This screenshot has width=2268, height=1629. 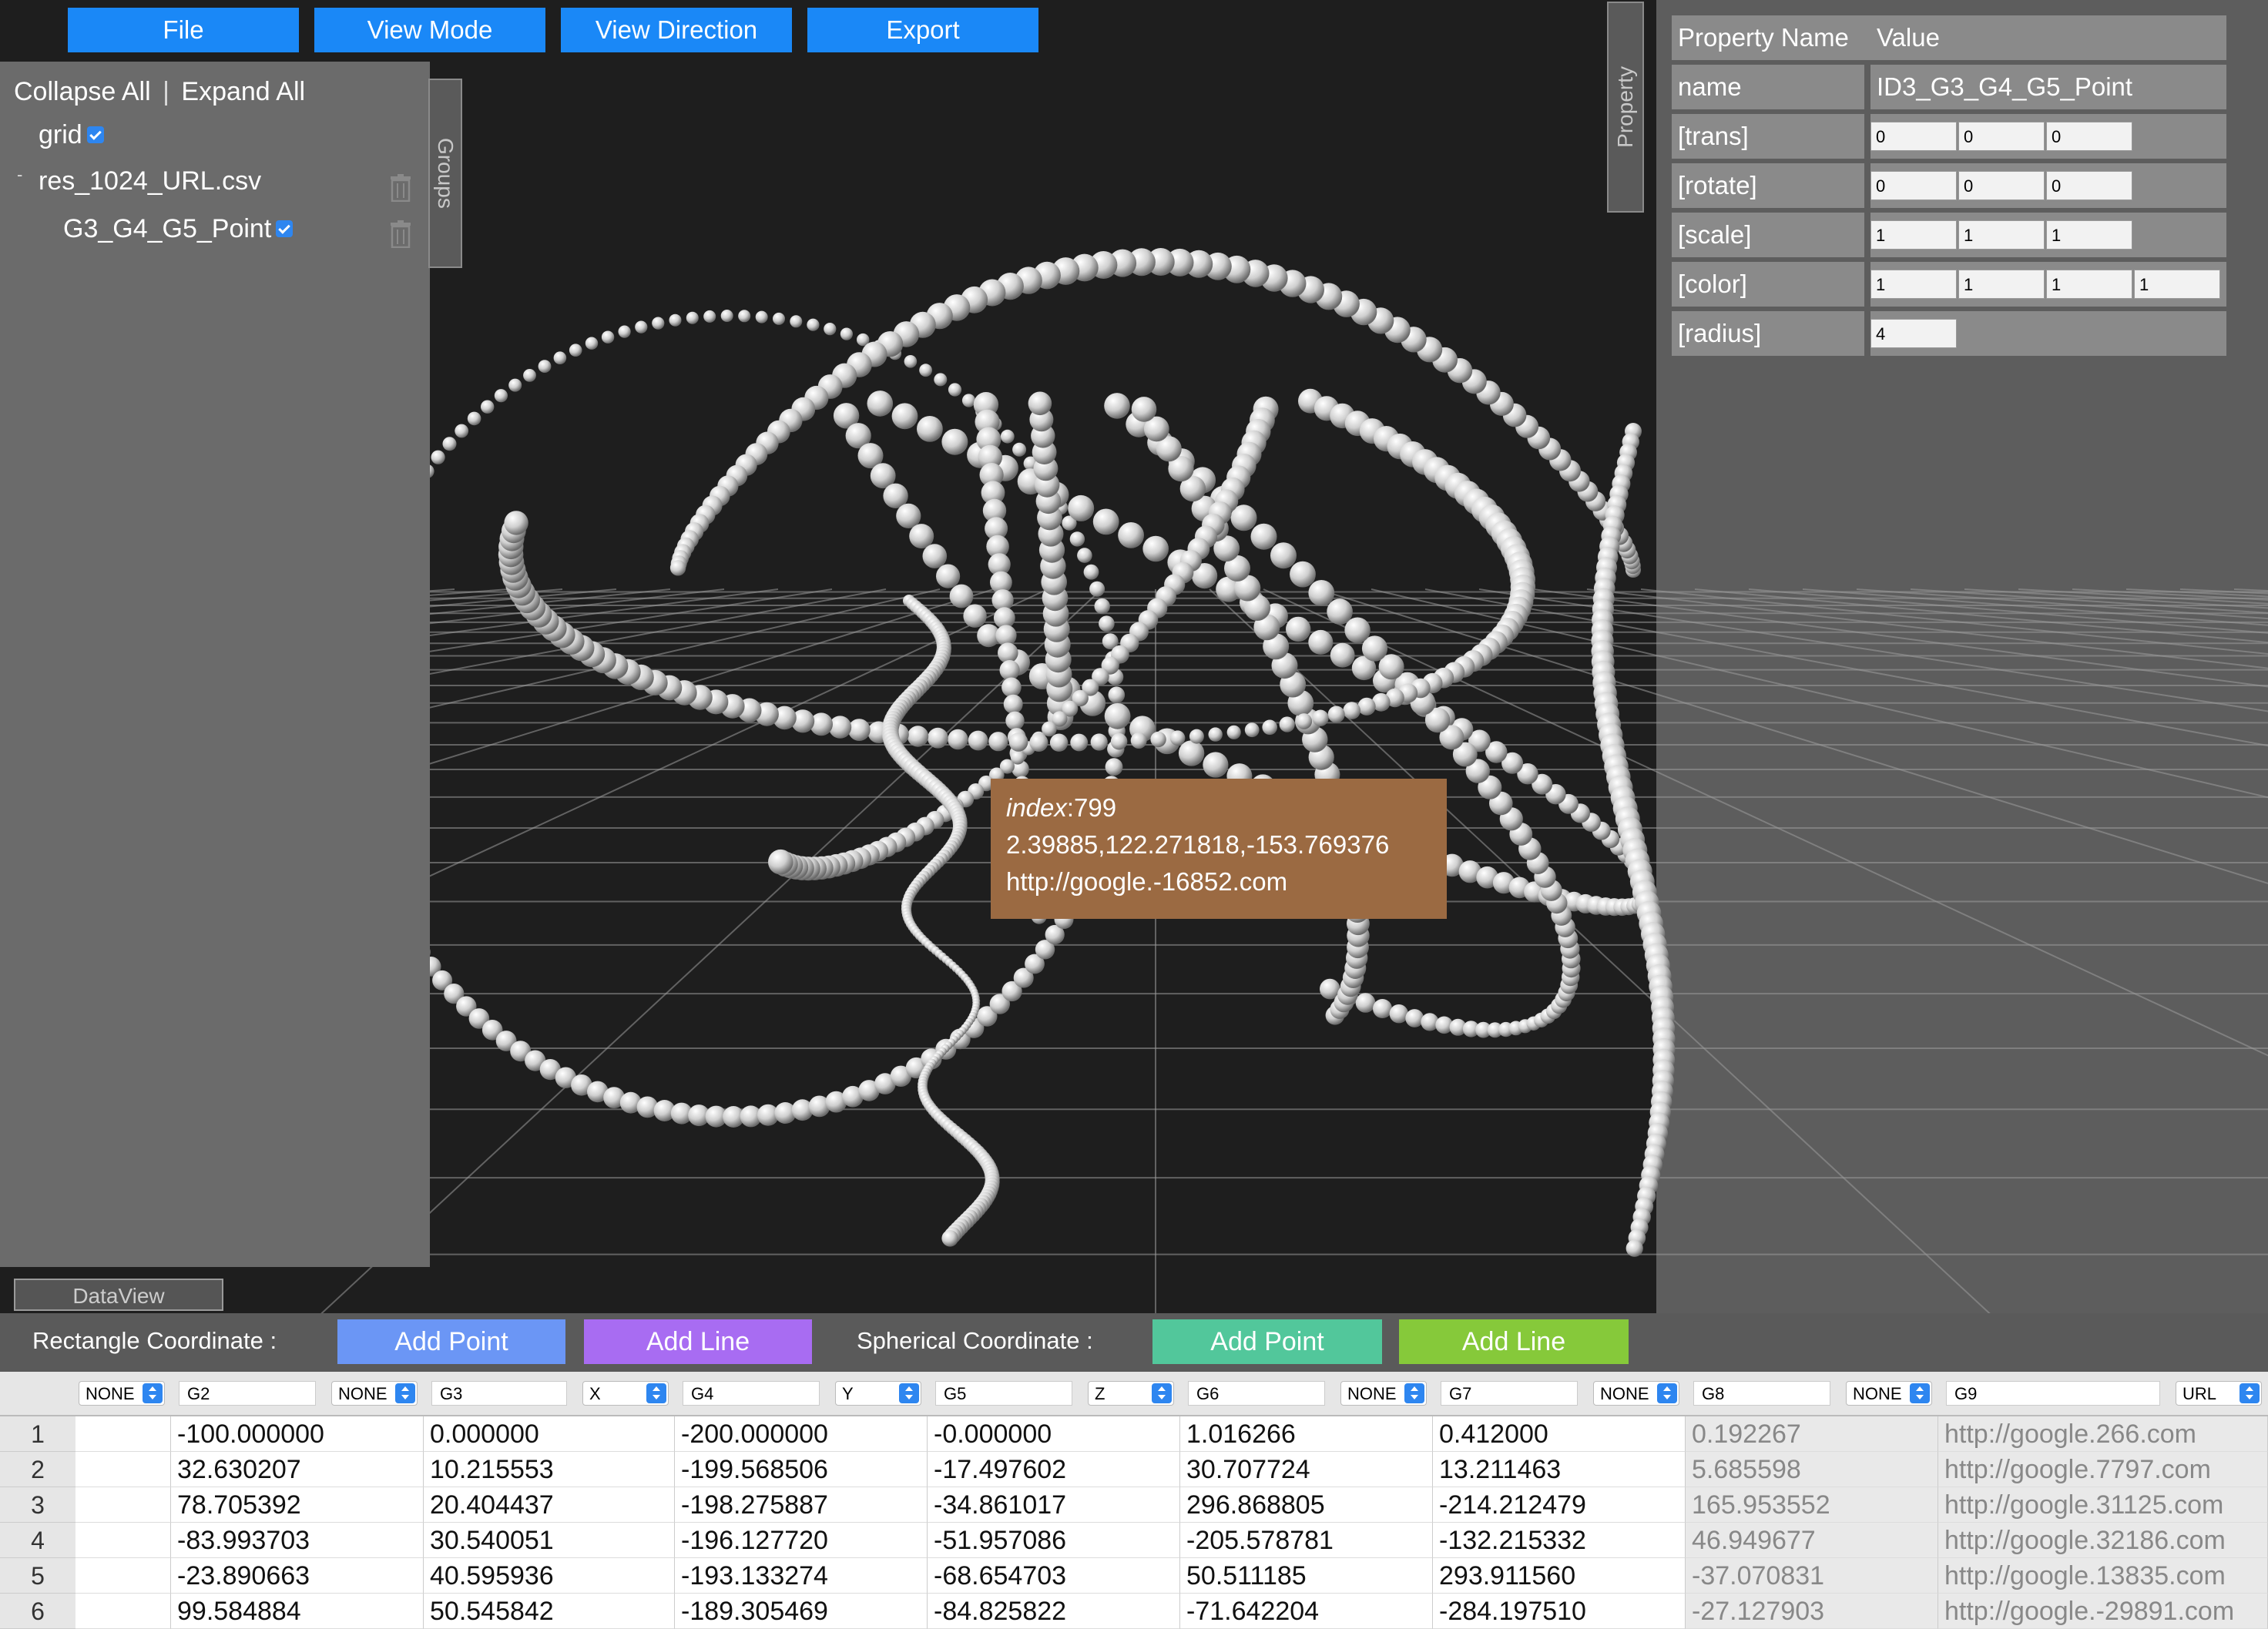 I want to click on export-menu-button: Export, so click(x=922, y=30).